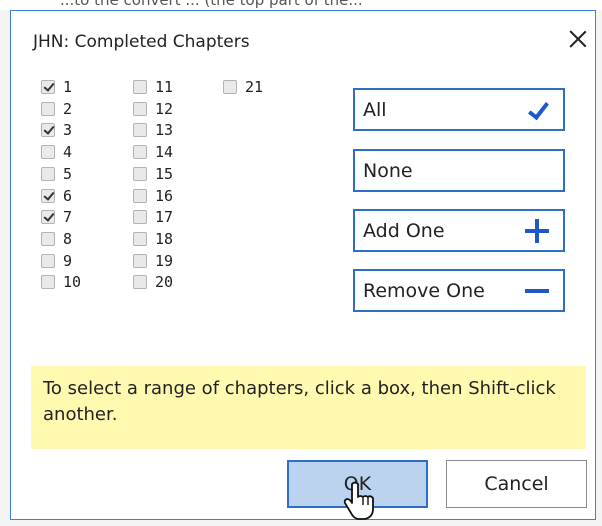 This screenshot has height=526, width=602. Describe the element at coordinates (68, 130) in the screenshot. I see `chapter-label: 3` at that location.